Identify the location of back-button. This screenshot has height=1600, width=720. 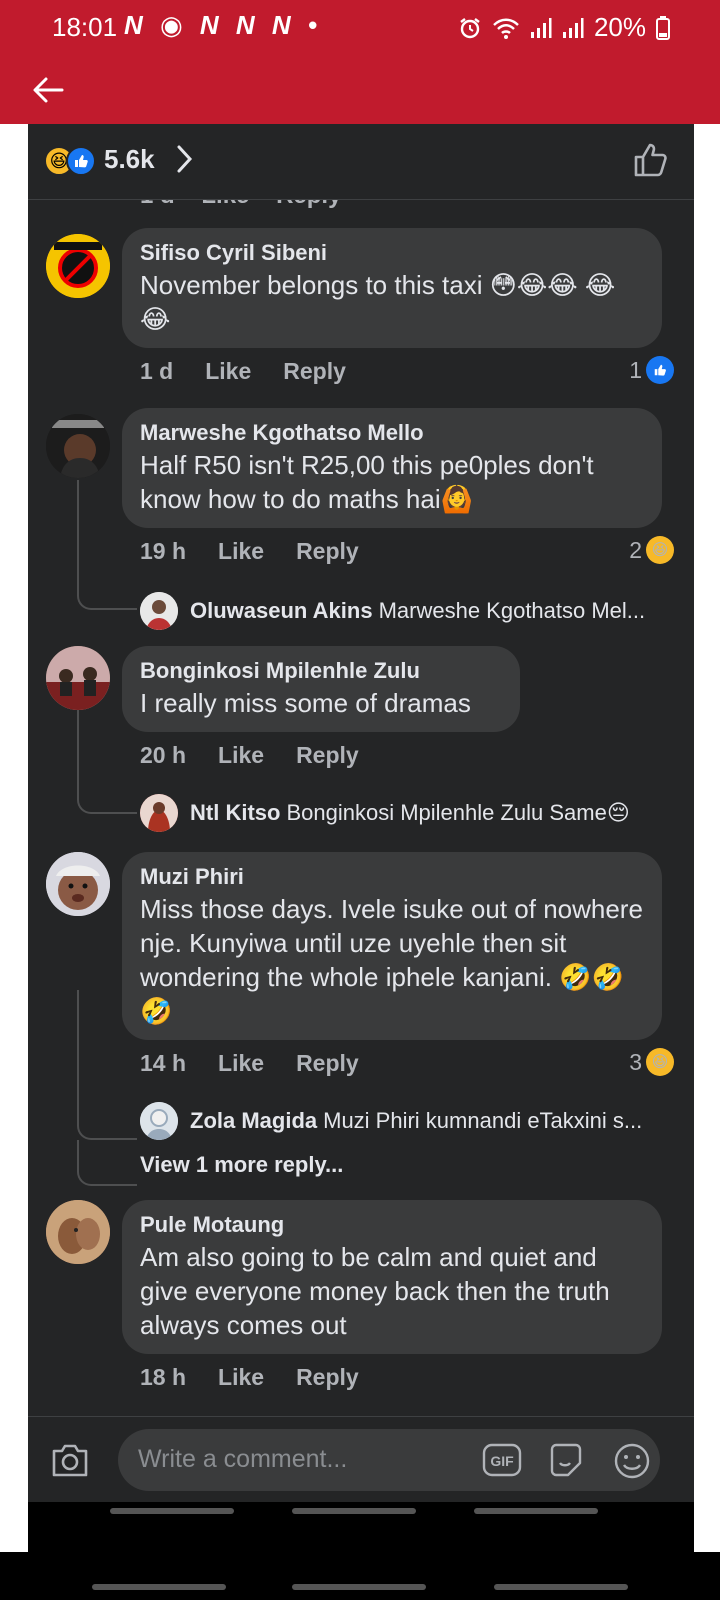
(561, 1587).